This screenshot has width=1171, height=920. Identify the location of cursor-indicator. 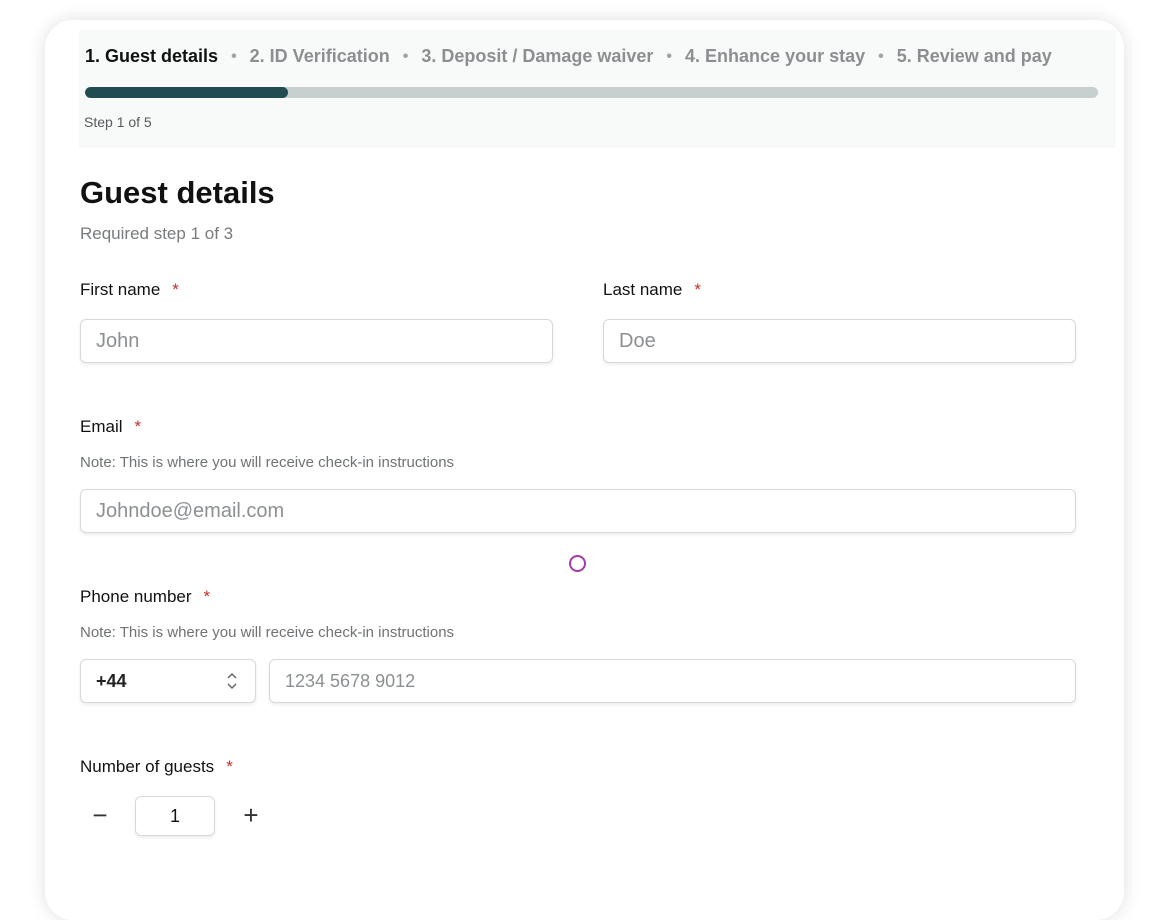
(577, 563).